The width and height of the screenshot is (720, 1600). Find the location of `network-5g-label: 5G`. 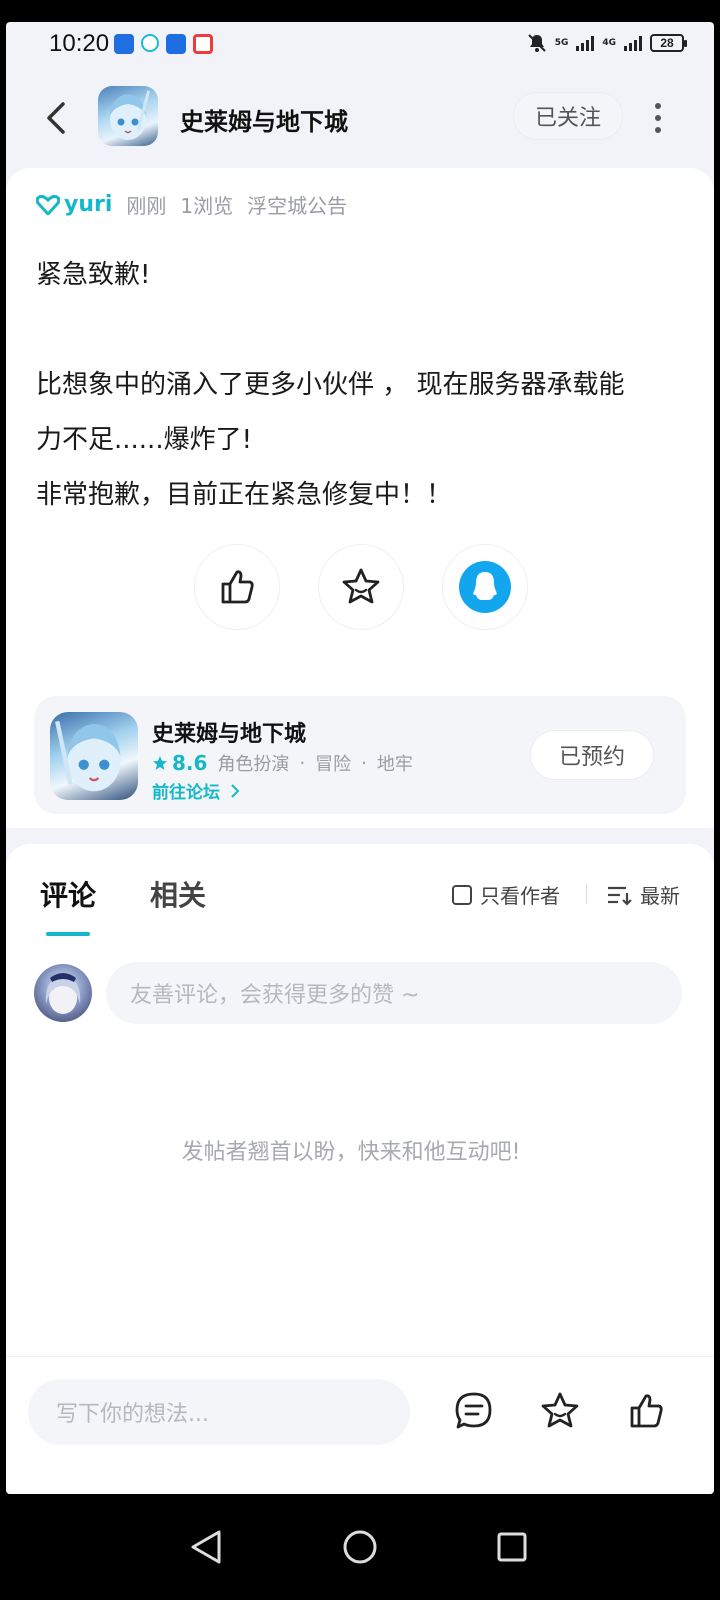

network-5g-label: 5G is located at coordinates (561, 43).